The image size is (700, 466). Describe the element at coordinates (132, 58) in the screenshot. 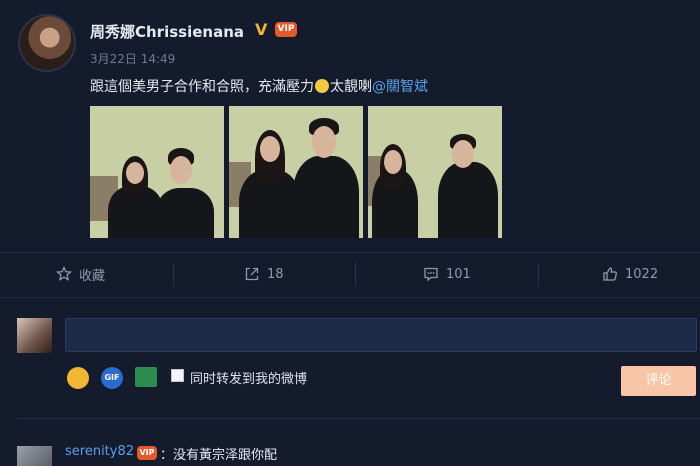

I see `post-timestamp: 3月22日 14:49` at that location.